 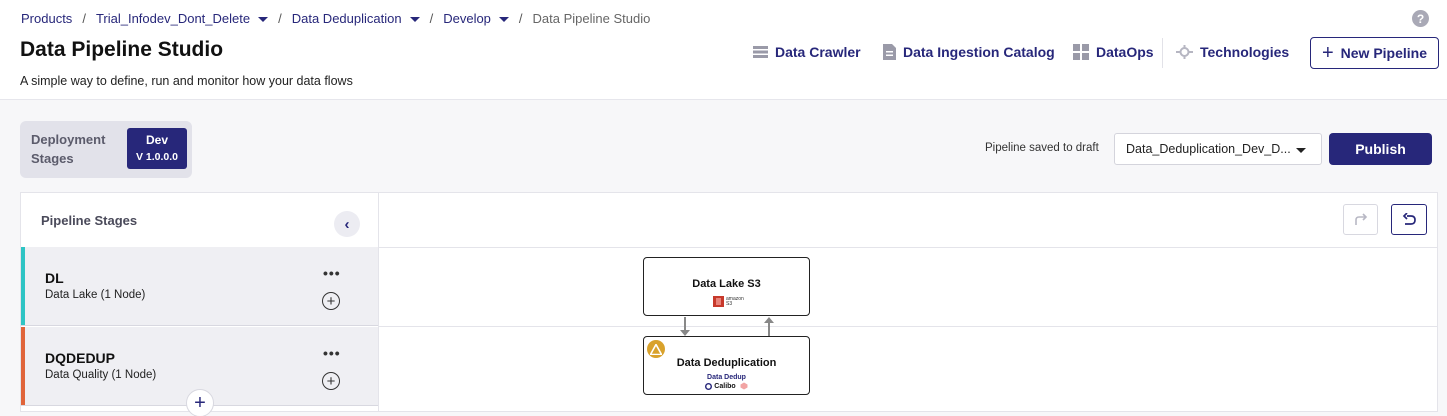 I want to click on stage-row-dl: DL Data Lake (1 Node) ••• +, so click(x=199, y=286).